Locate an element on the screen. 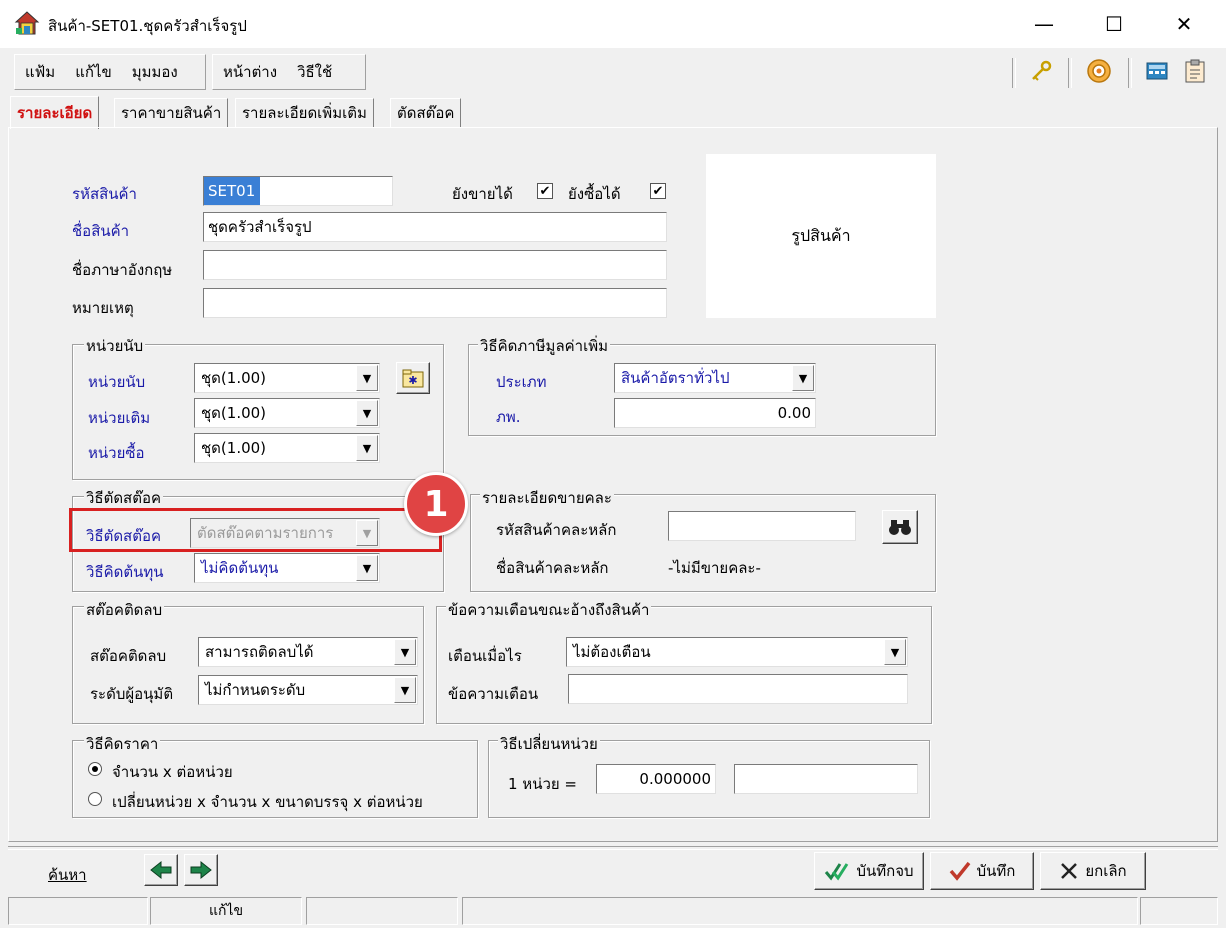 The width and height of the screenshot is (1226, 928). close-button: ✕ is located at coordinates (1184, 24).